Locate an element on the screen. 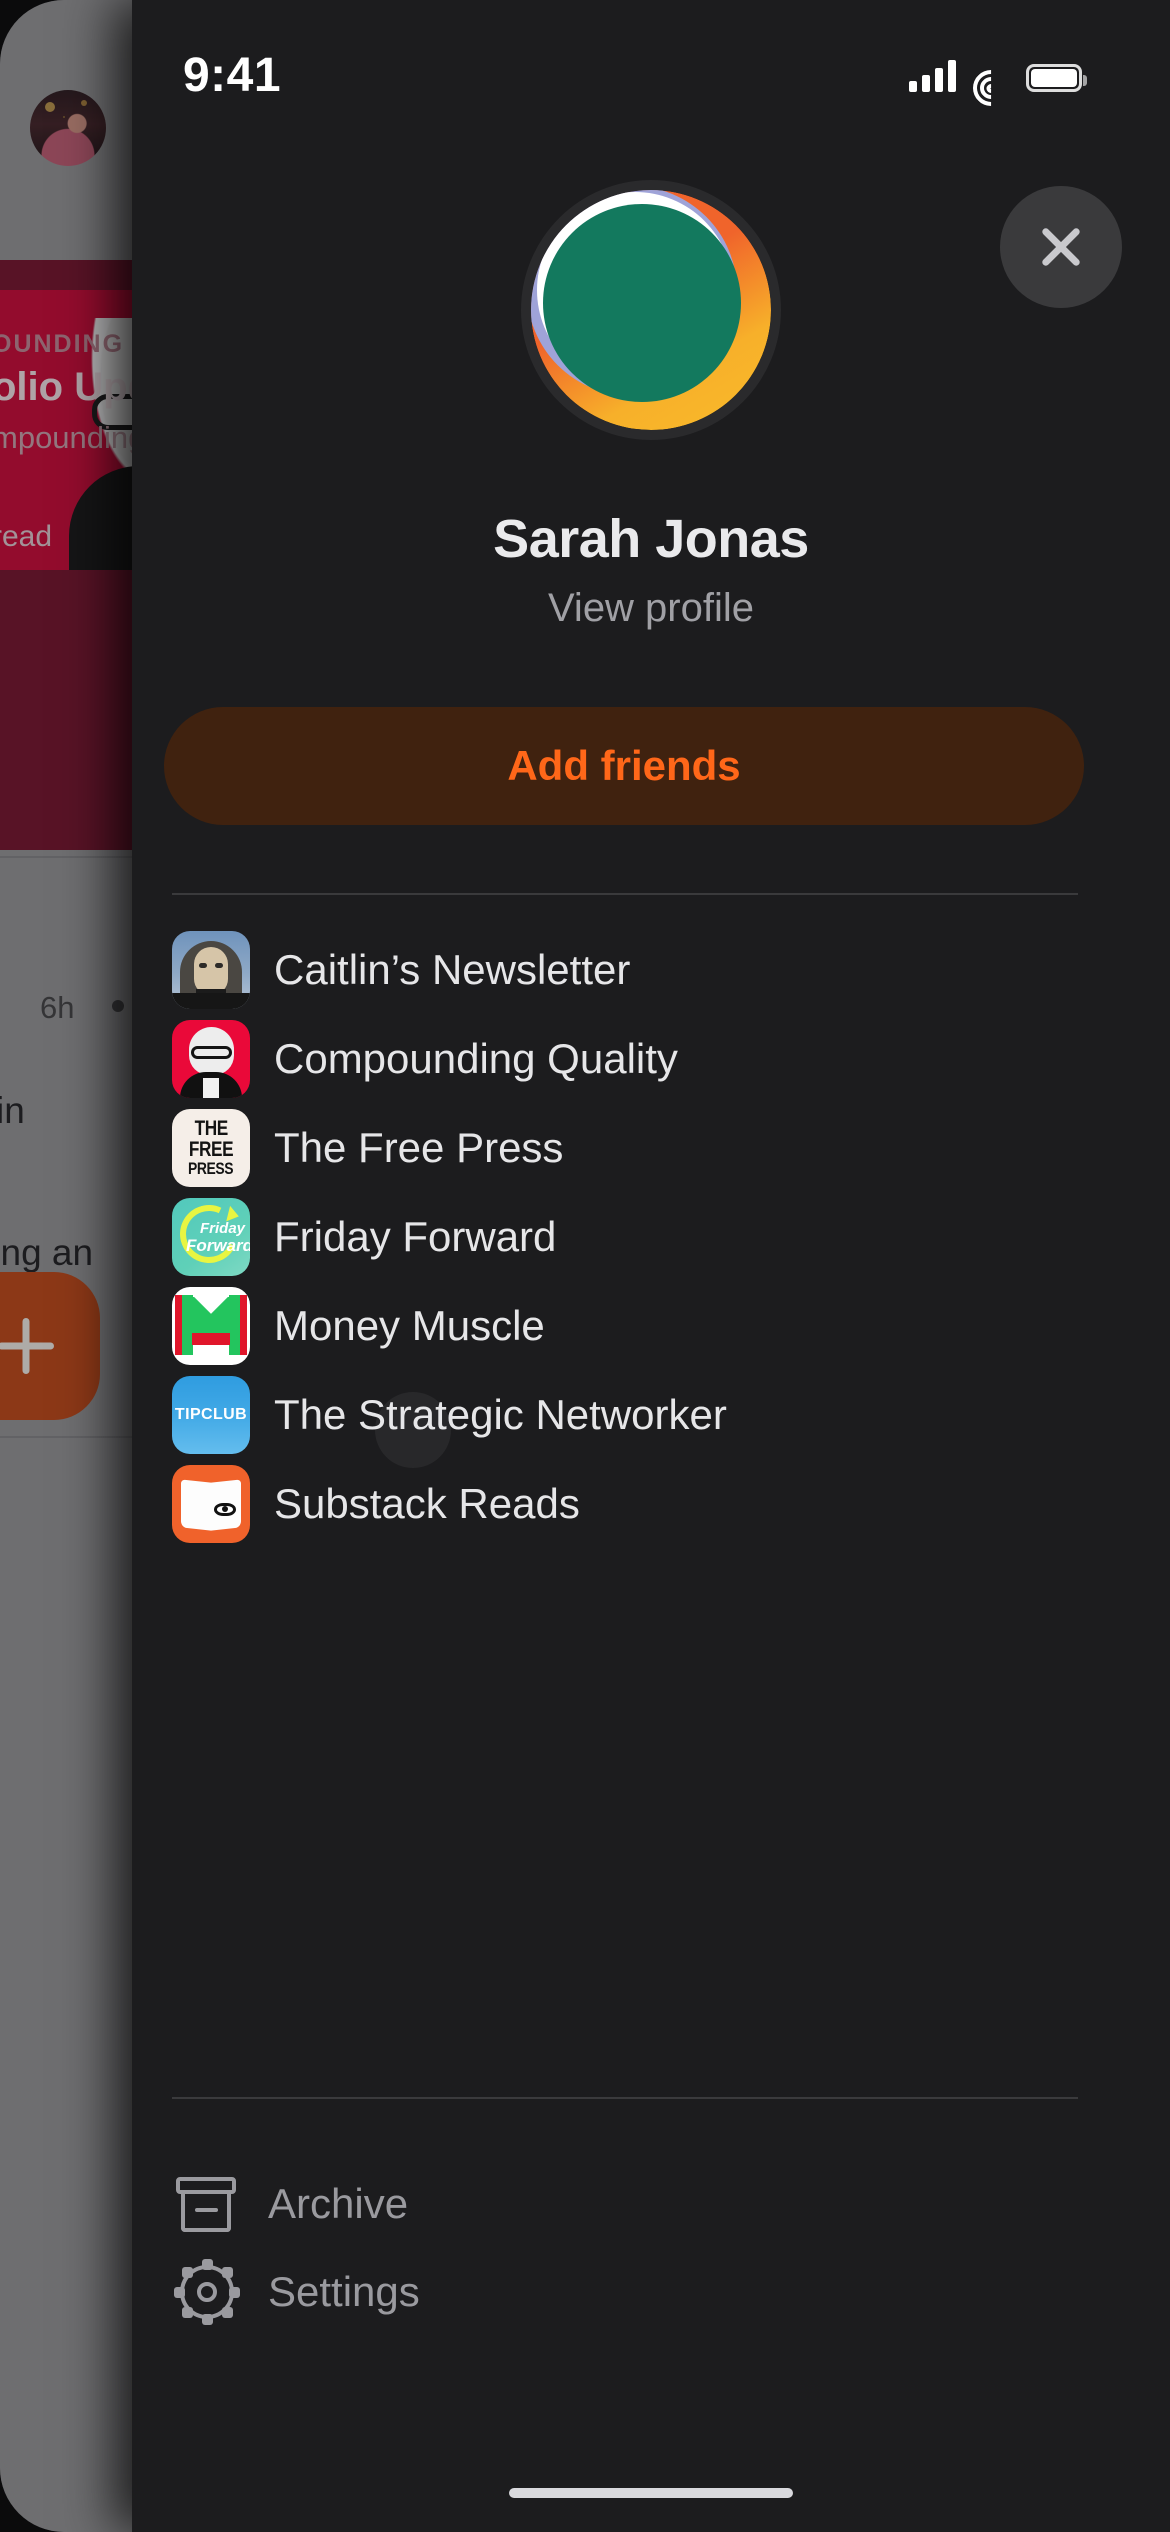 This screenshot has width=1170, height=2532. list-item: TIPCLUB The Strategic Networker is located at coordinates (651, 1414).